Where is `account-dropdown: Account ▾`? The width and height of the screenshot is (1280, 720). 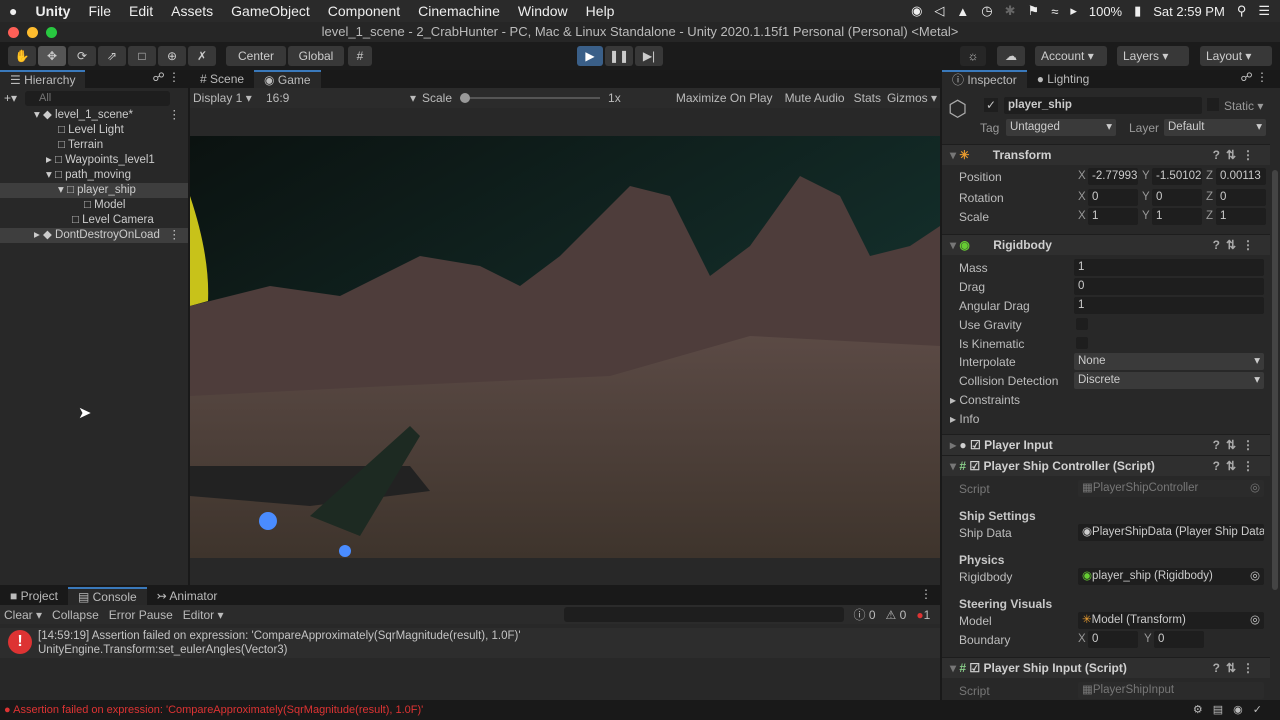
account-dropdown: Account ▾ is located at coordinates (1071, 56).